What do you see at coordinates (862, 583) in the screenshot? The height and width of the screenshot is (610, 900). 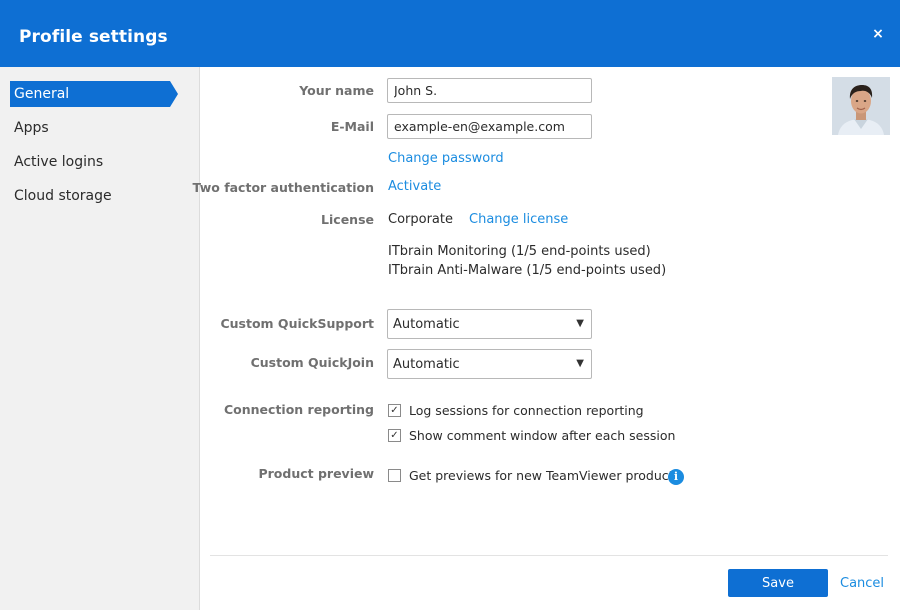 I see `cancel-button: Cancel` at bounding box center [862, 583].